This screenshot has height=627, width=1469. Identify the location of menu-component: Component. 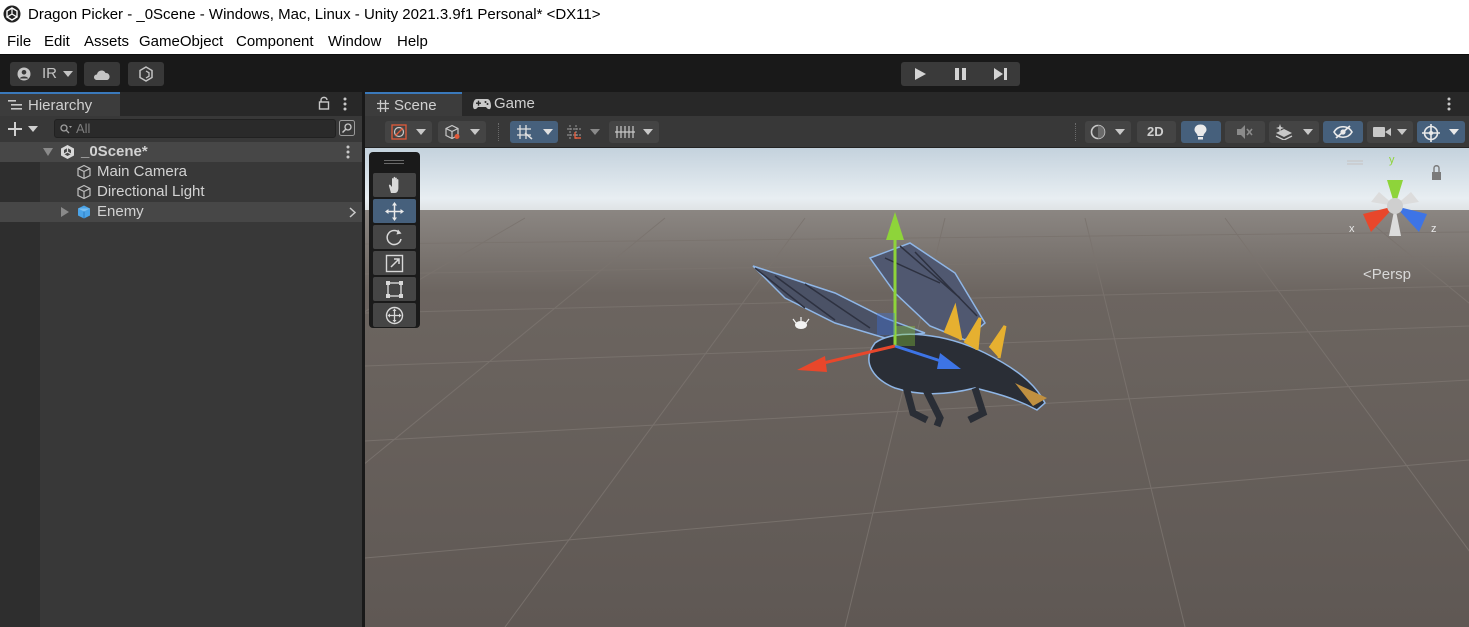
(275, 41).